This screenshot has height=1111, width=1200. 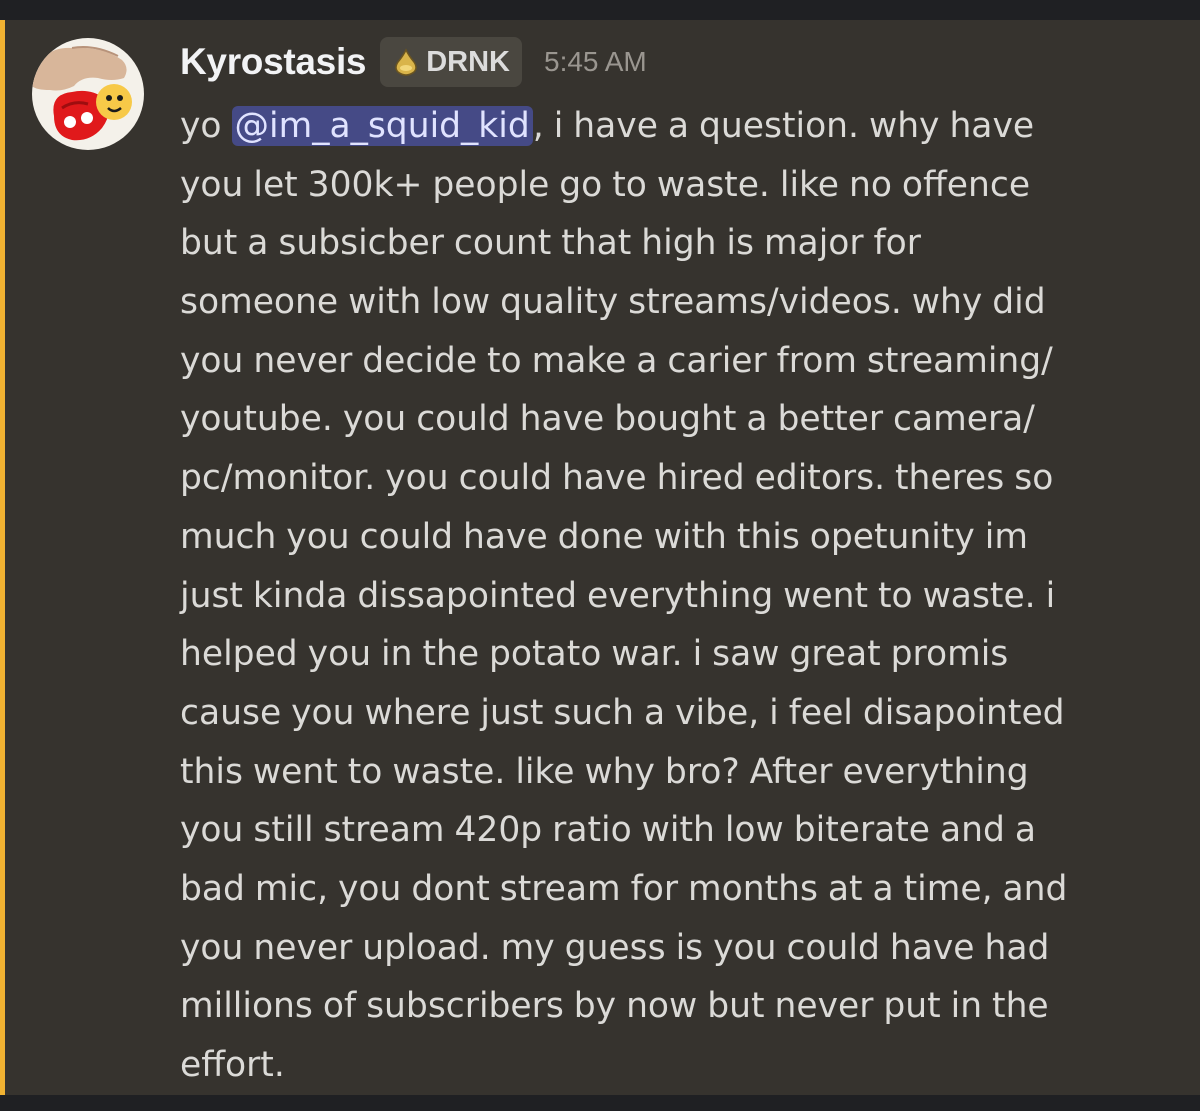 I want to click on avatar-image, so click(x=88, y=94).